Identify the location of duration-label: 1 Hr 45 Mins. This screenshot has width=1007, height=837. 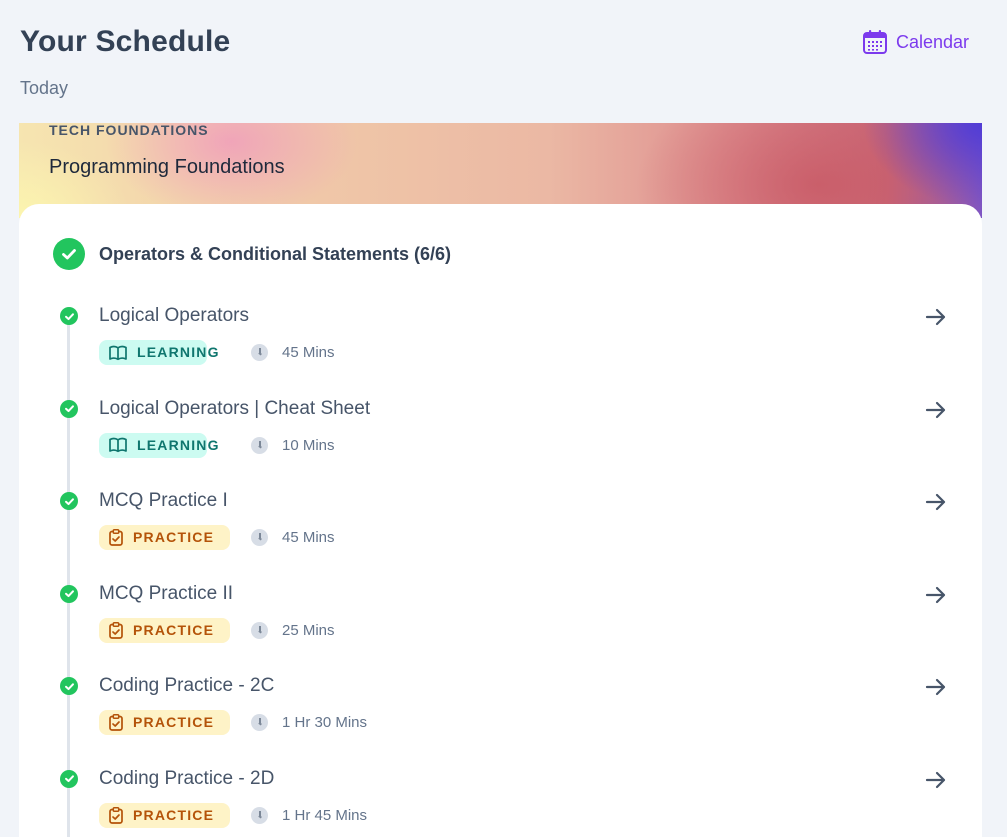
(325, 815).